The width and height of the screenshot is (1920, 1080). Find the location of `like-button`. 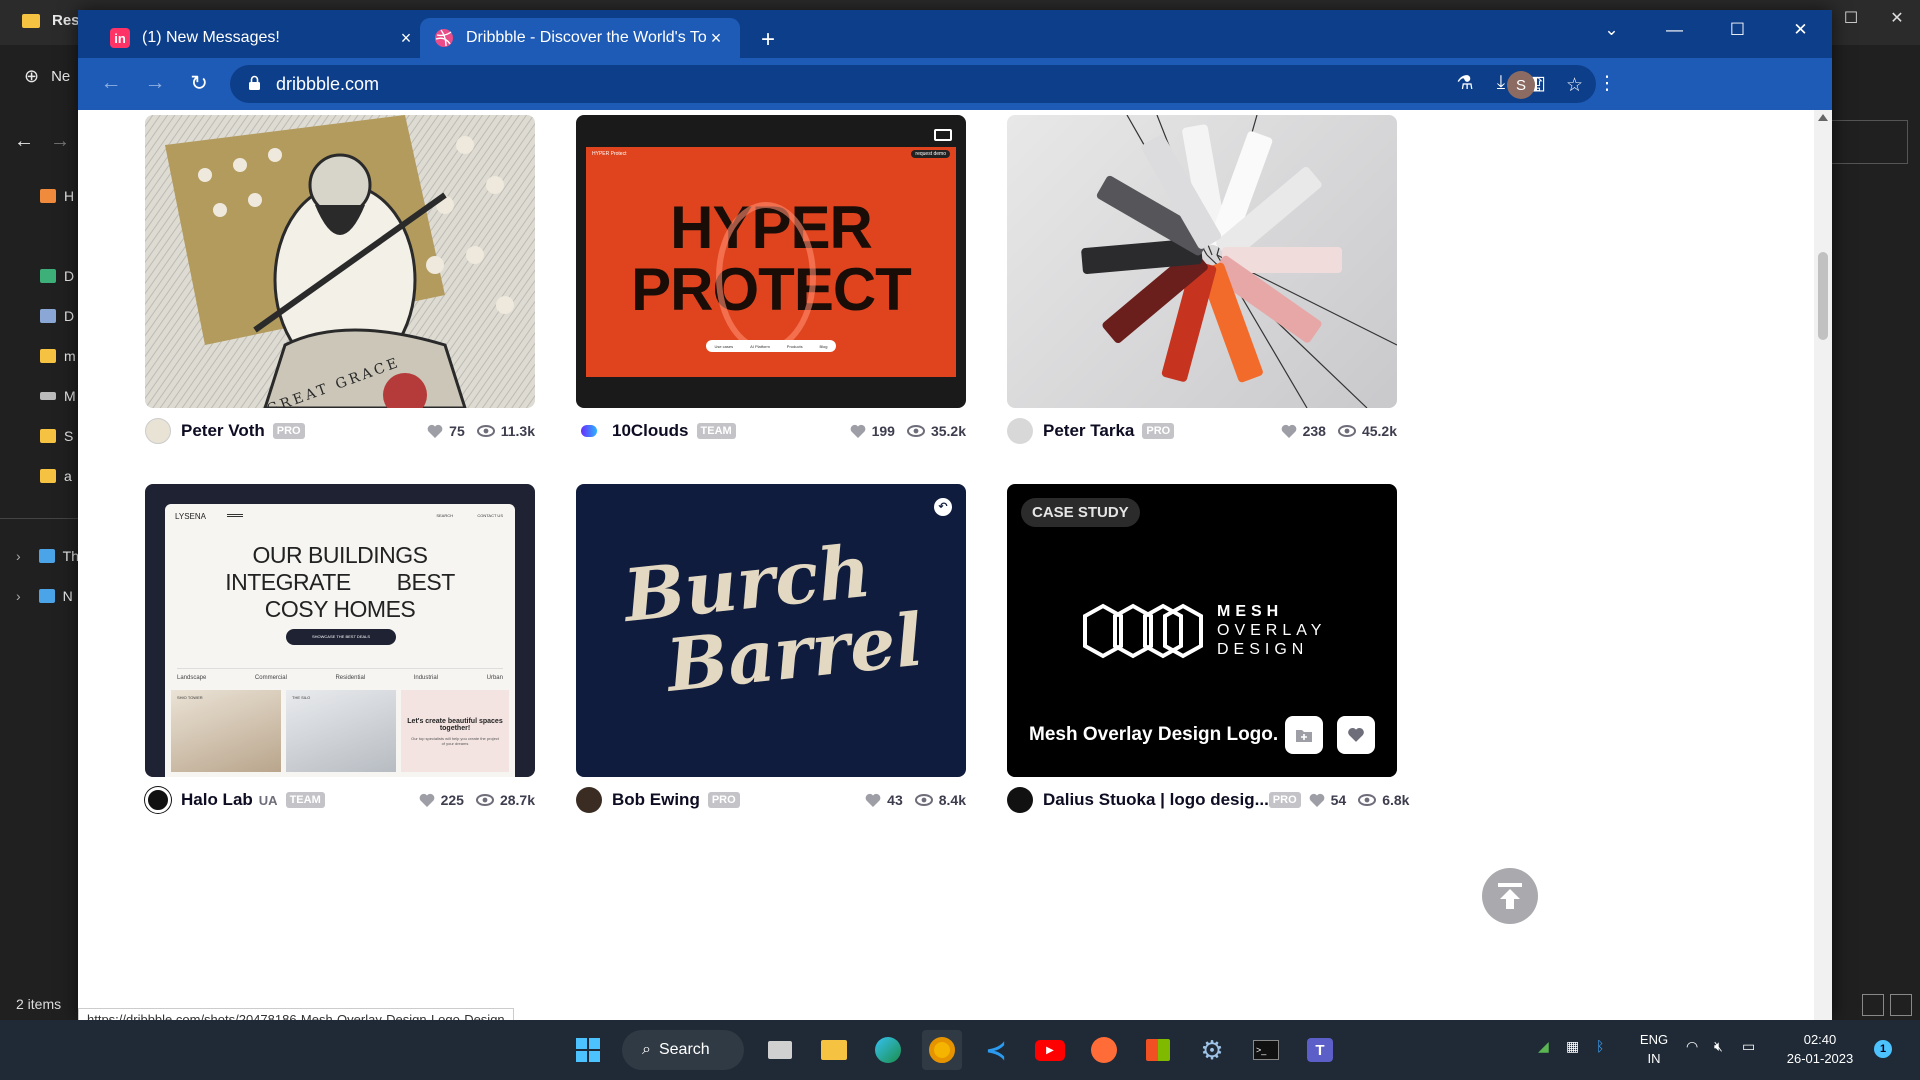

like-button is located at coordinates (1356, 735).